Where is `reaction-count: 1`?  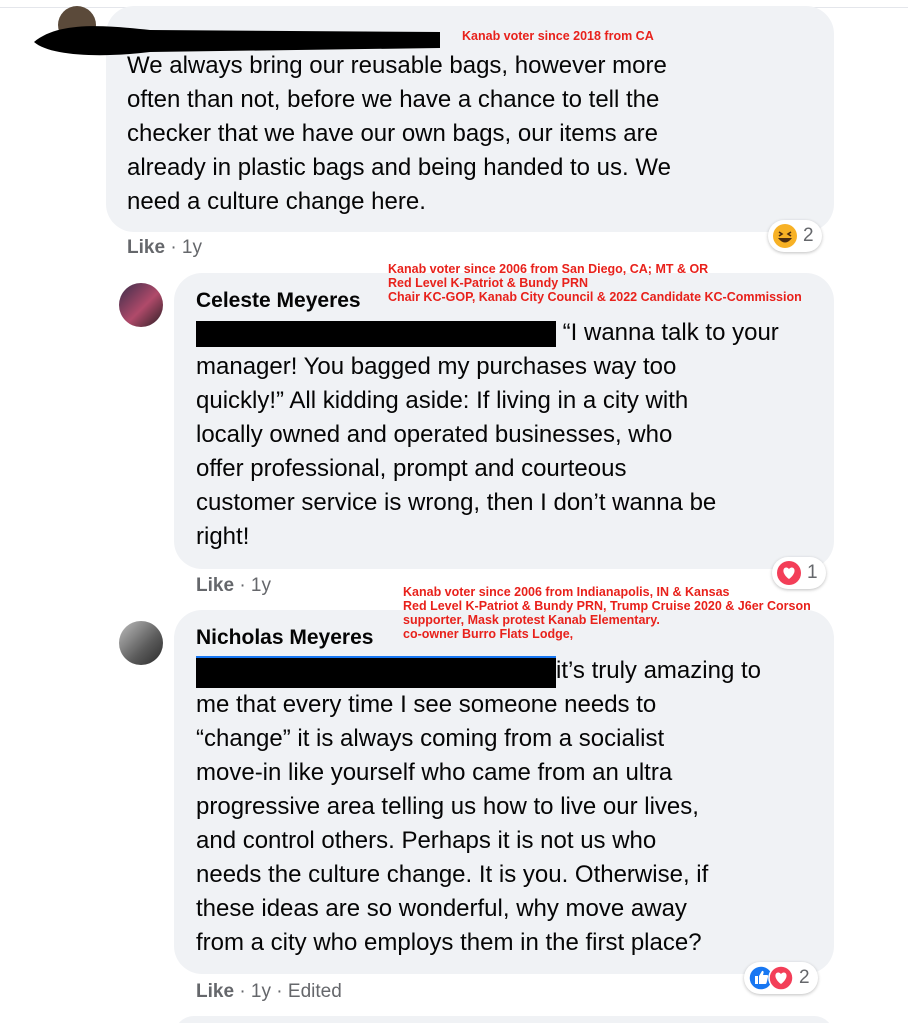
reaction-count: 1 is located at coordinates (812, 572).